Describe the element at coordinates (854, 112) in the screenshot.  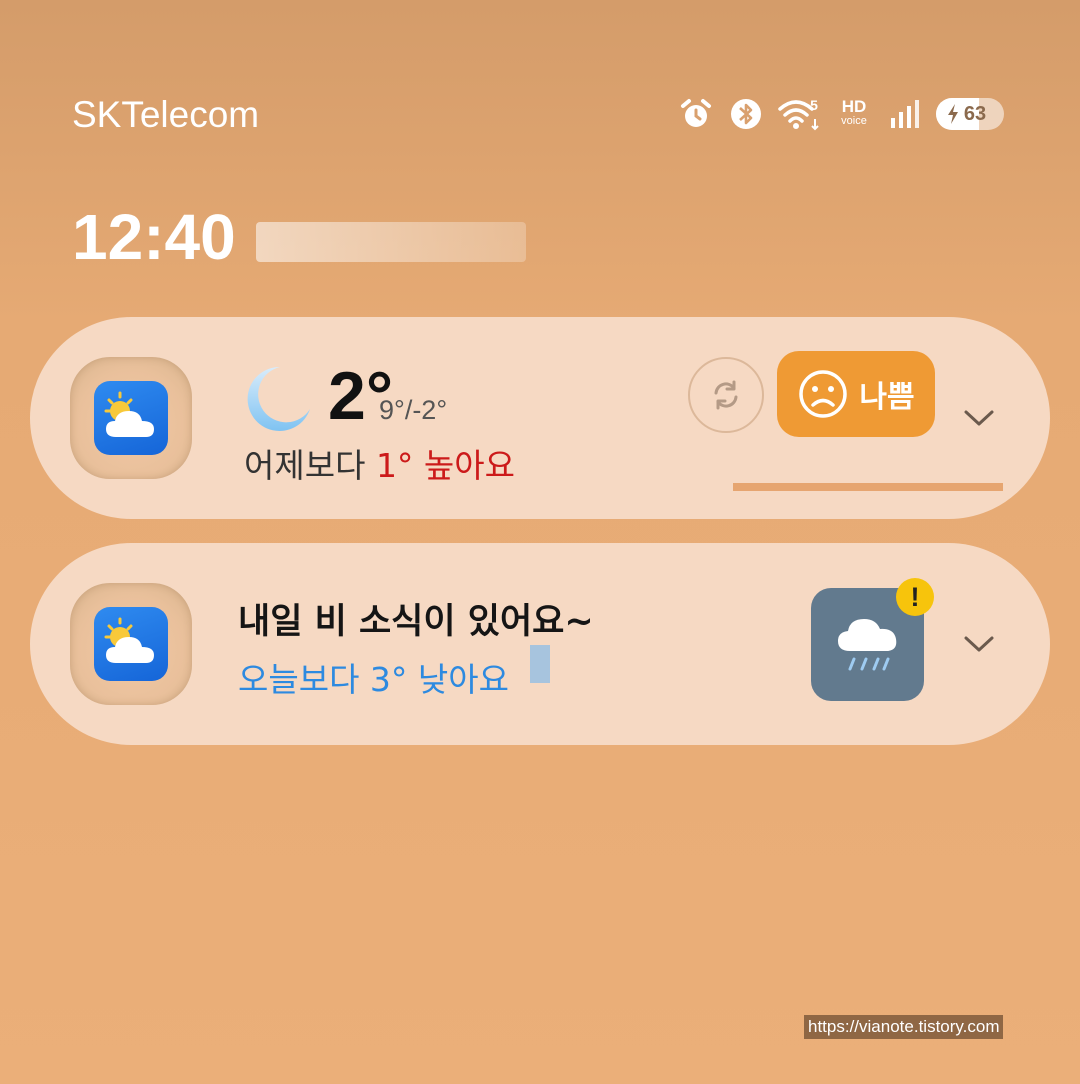
I see `hd-voice-icon: HD voice` at that location.